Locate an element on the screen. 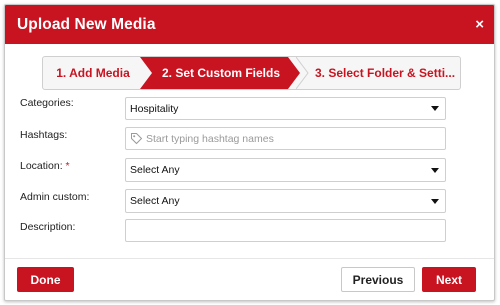  hashtags-placeholder: Start typing hashtag names is located at coordinates (210, 138).